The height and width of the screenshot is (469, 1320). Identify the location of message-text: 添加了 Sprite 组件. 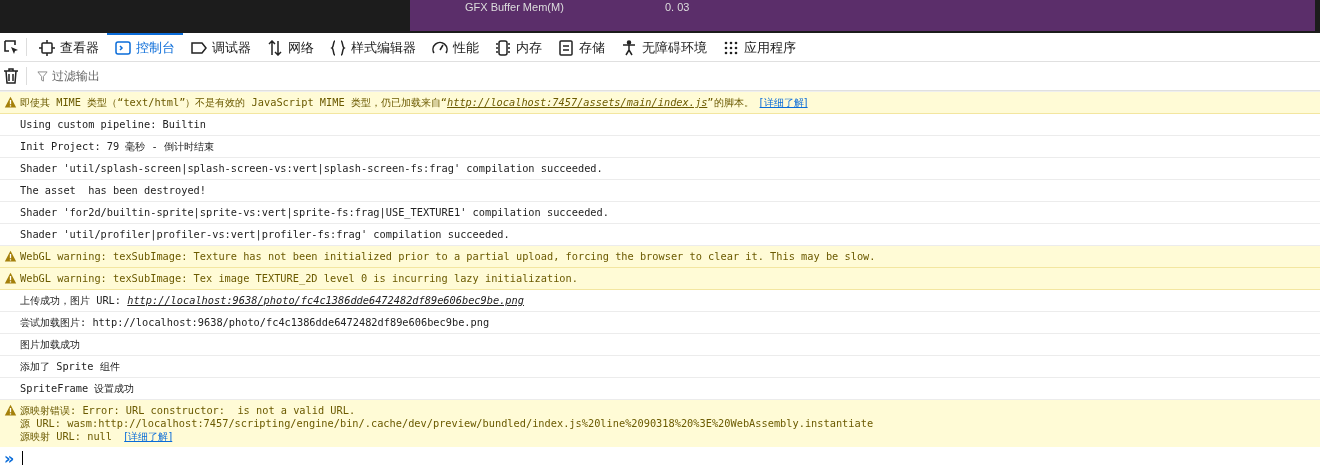
(70, 366).